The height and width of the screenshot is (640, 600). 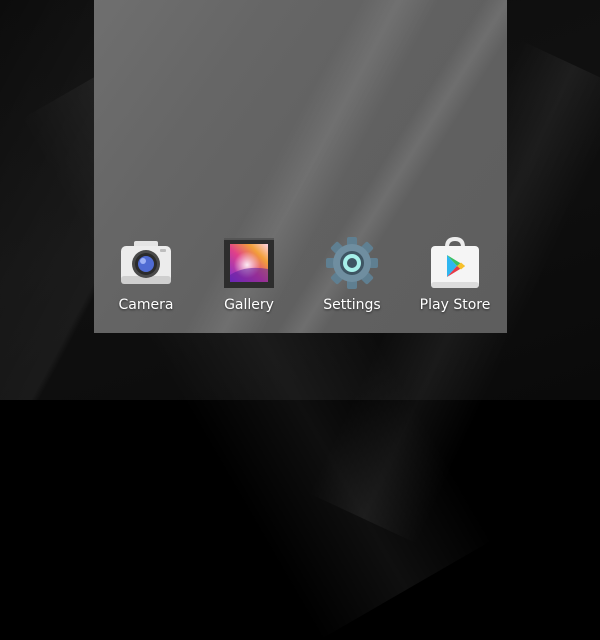 I want to click on app-camera: Camera, so click(x=146, y=275).